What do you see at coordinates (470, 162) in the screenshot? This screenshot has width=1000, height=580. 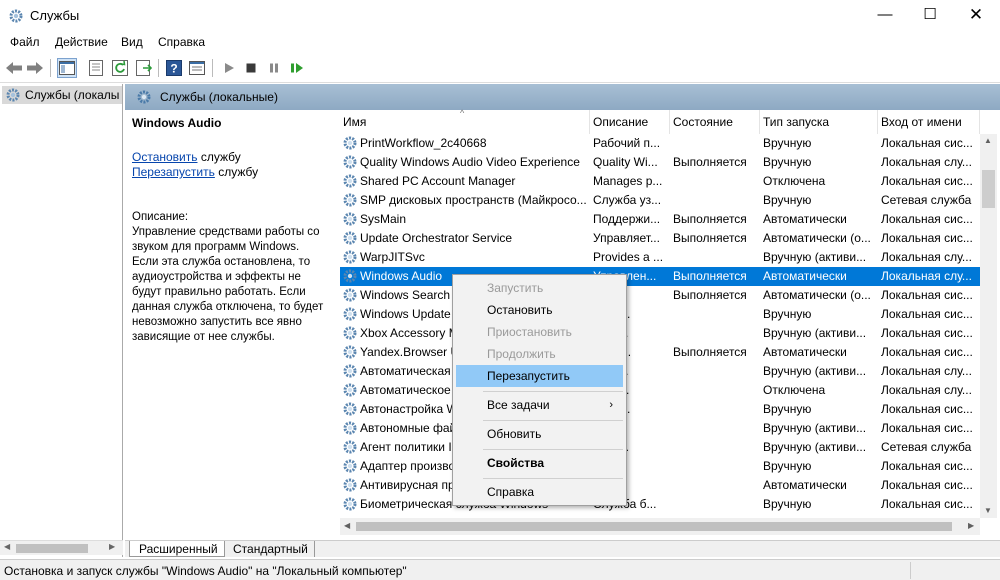 I see `cell-name: Quality Windows Audio Video Experience` at bounding box center [470, 162].